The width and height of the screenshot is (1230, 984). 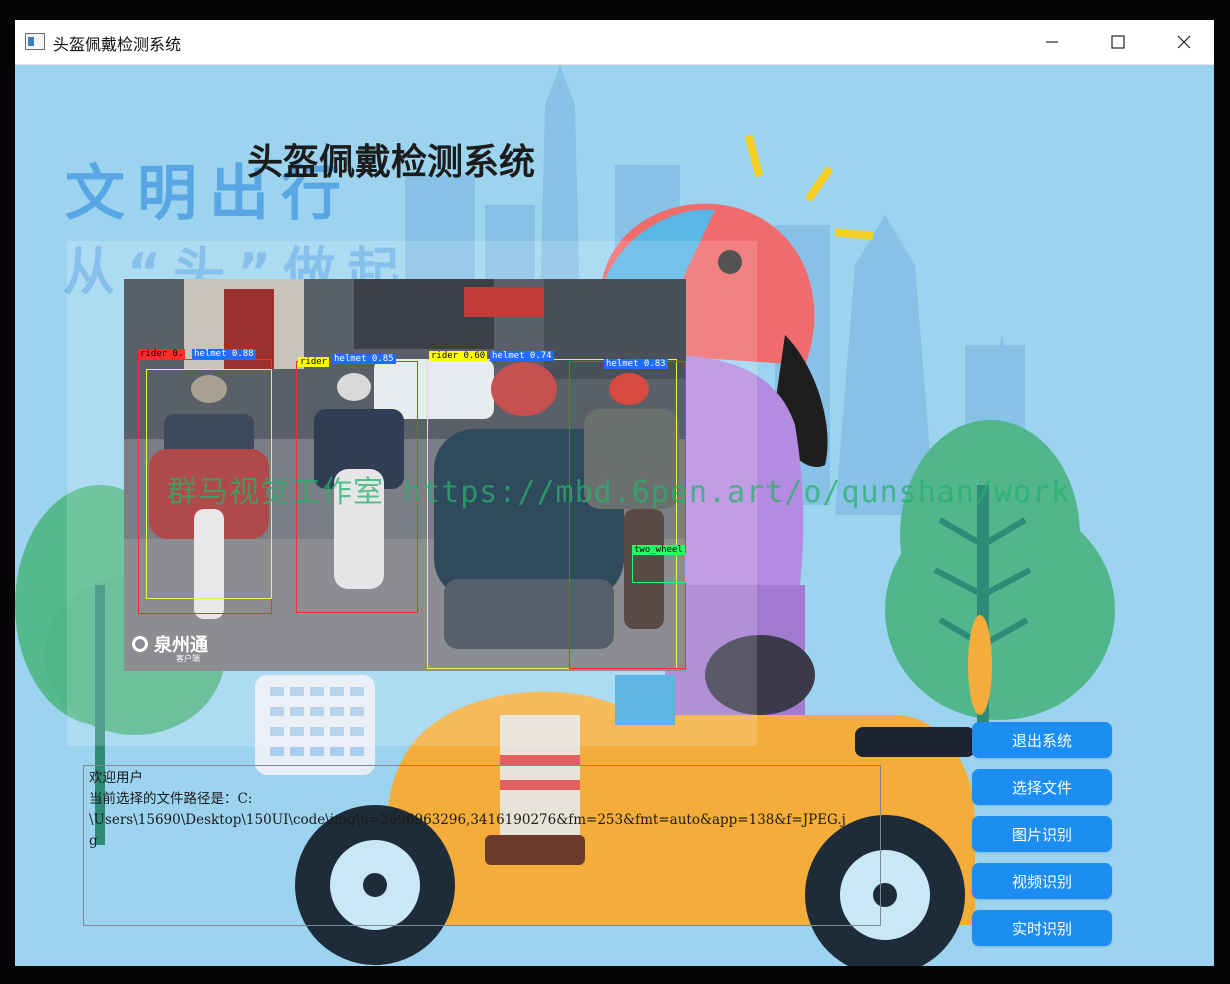 I want to click on realtime-detect-button: 实时识别, so click(x=1042, y=928).